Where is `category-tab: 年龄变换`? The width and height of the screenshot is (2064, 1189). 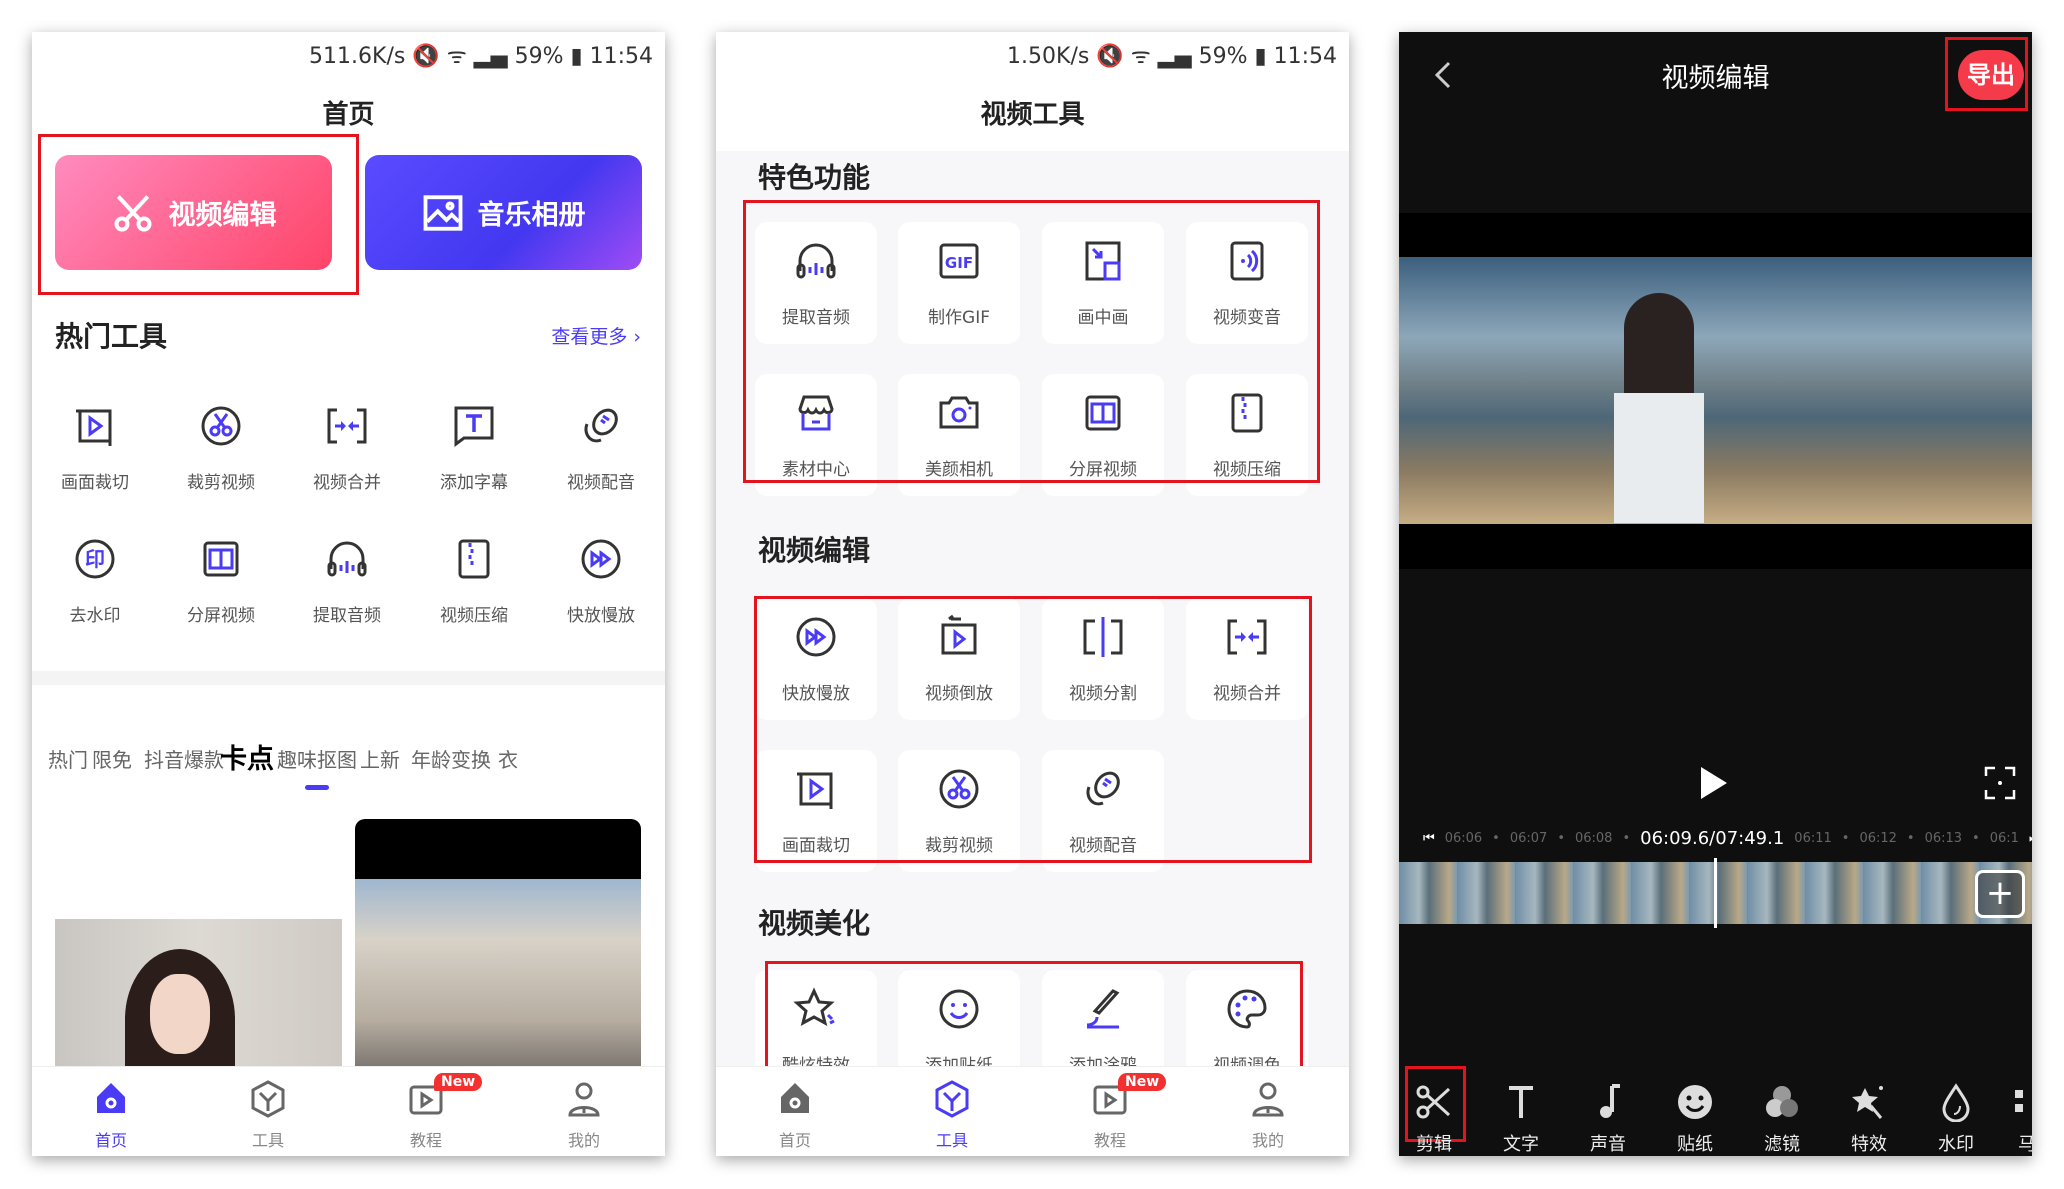
category-tab: 年龄变换 is located at coordinates (451, 758).